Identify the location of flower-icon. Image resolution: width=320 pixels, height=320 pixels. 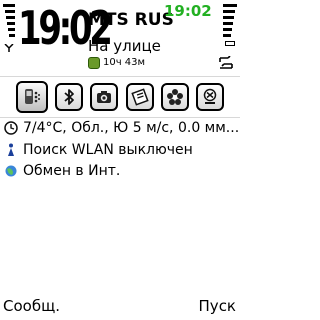
(174, 97).